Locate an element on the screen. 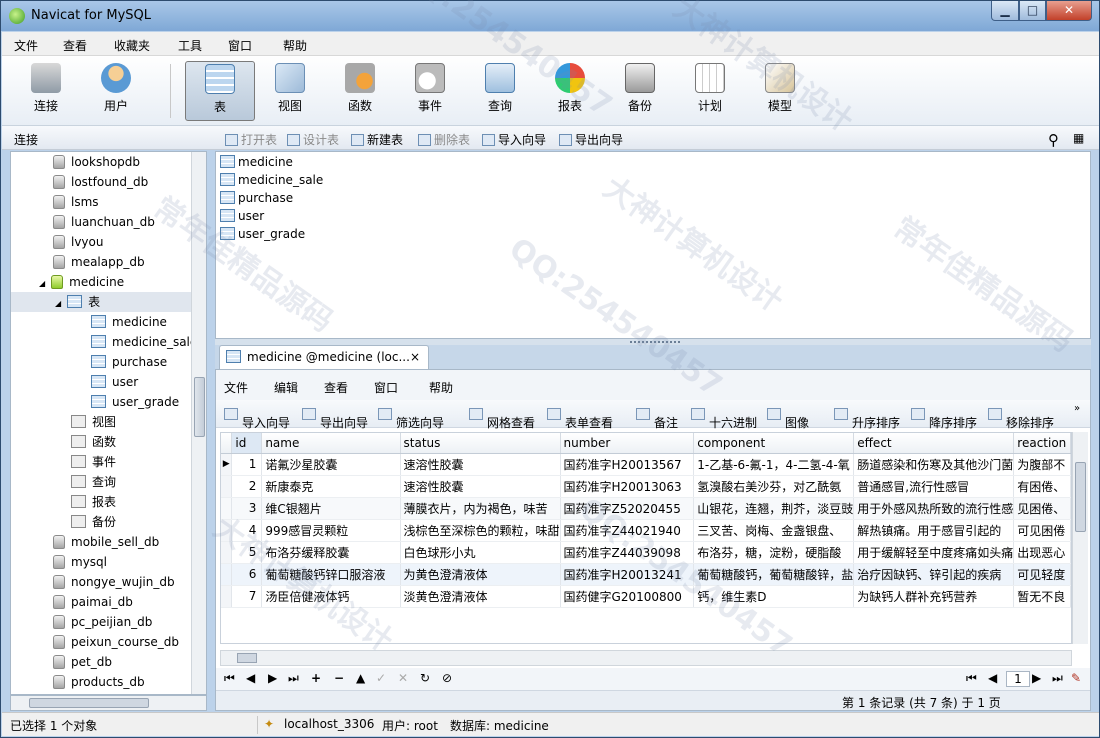 This screenshot has width=1100, height=738. cell-id: 1 is located at coordinates (247, 464).